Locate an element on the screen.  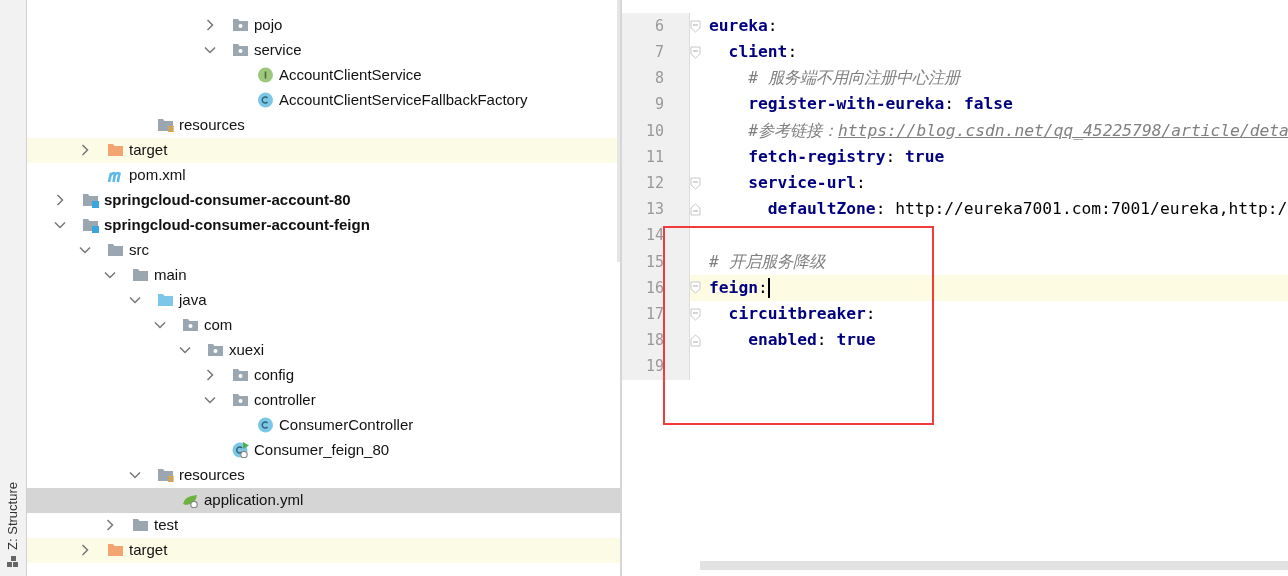
line-number: 10 is located at coordinates (654, 131).